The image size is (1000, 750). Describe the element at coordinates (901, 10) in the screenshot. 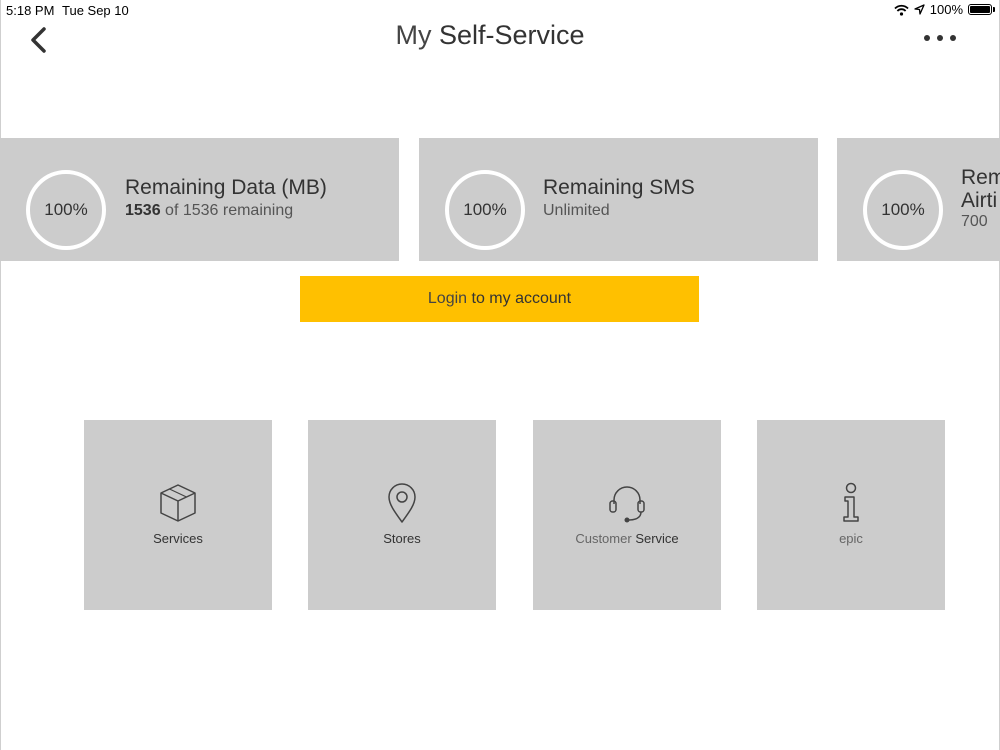

I see `wifi-icon` at that location.